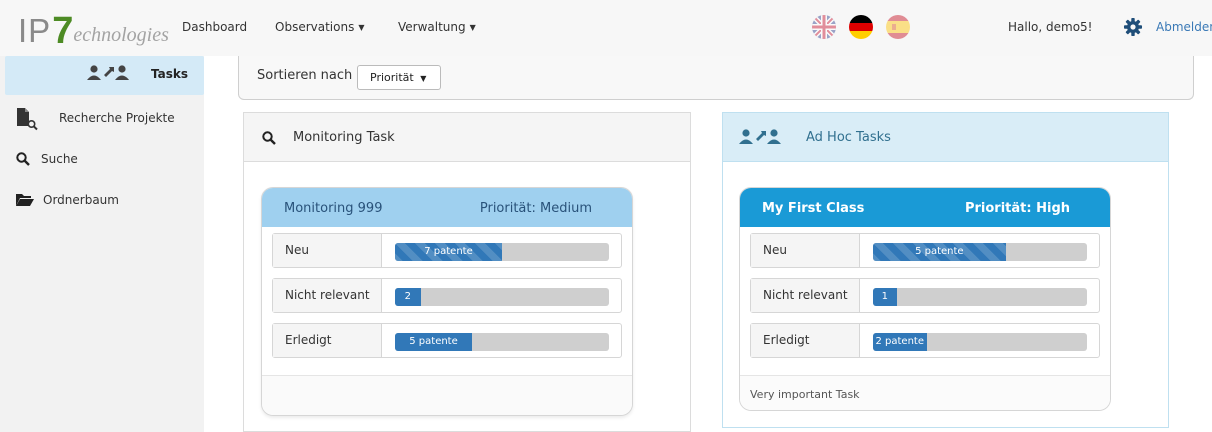 The height and width of the screenshot is (432, 1212). What do you see at coordinates (885, 297) in the screenshot?
I see `progress-bar-fill: 1` at bounding box center [885, 297].